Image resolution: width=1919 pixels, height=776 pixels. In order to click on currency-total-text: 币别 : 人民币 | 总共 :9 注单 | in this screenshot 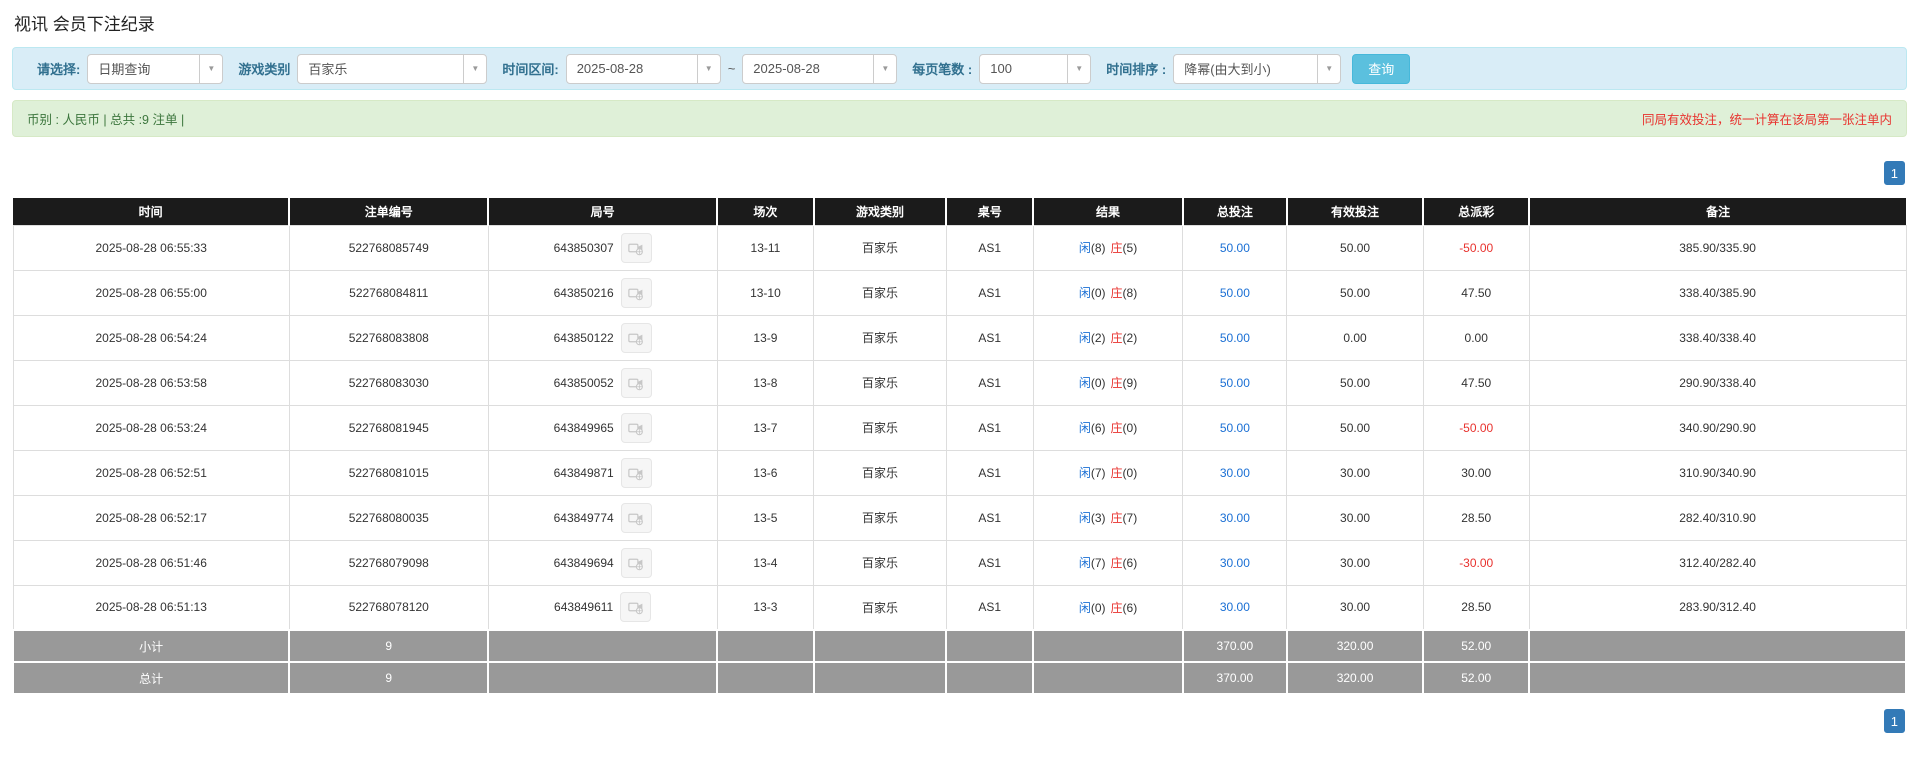, I will do `click(106, 120)`.